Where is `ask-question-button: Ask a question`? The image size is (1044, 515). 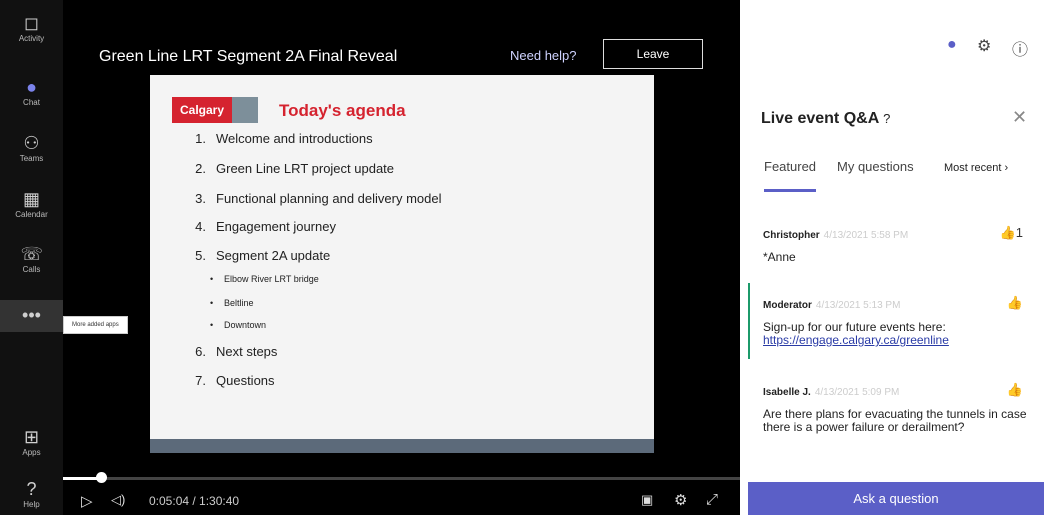 ask-question-button: Ask a question is located at coordinates (896, 498).